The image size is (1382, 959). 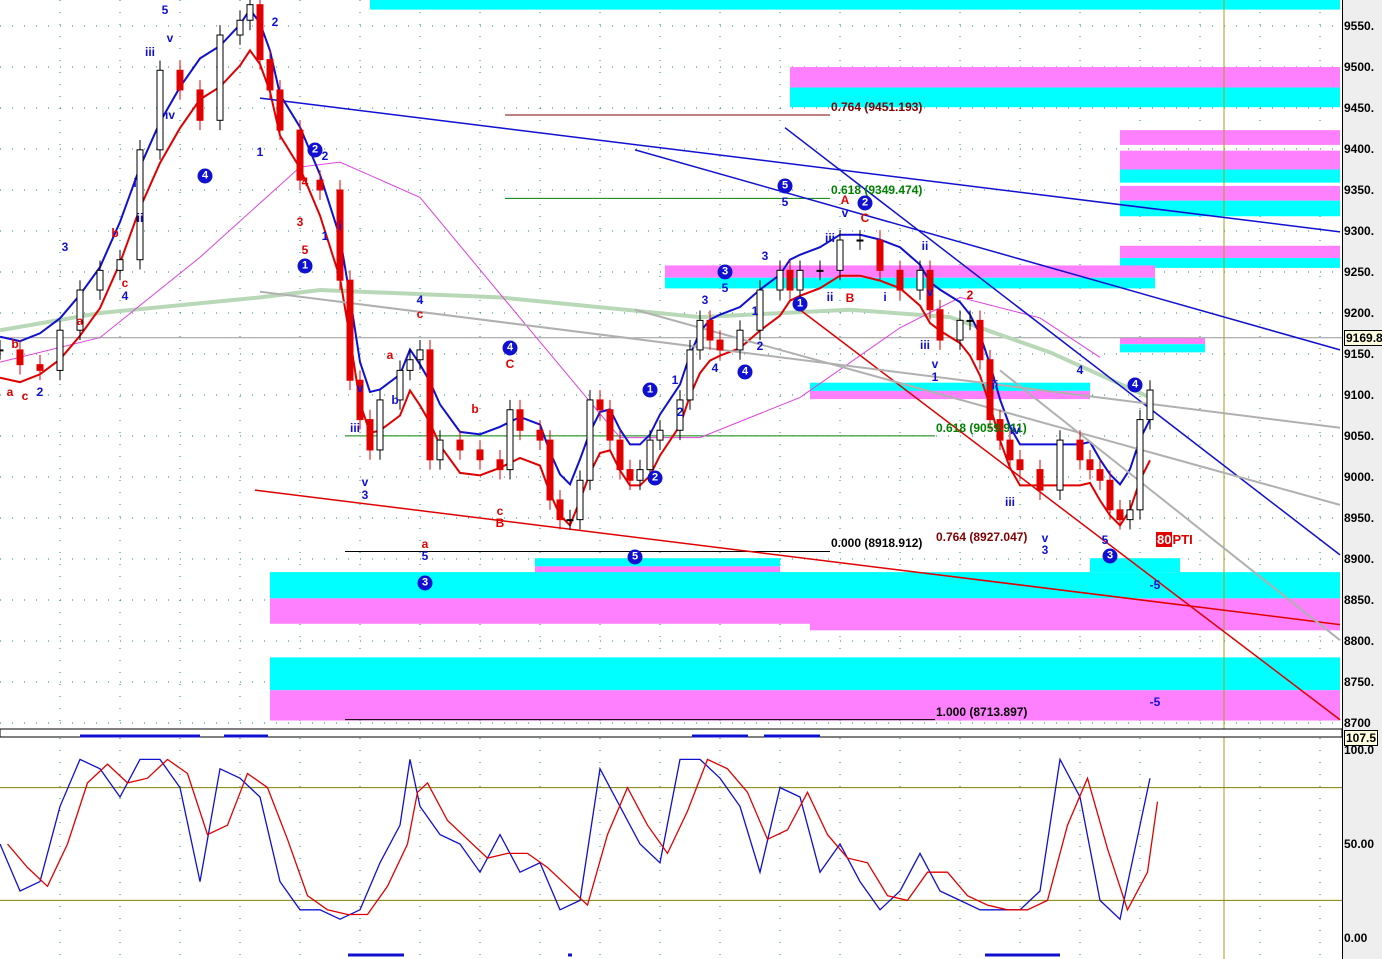 I want to click on pti-text: PTI, so click(x=1182, y=539).